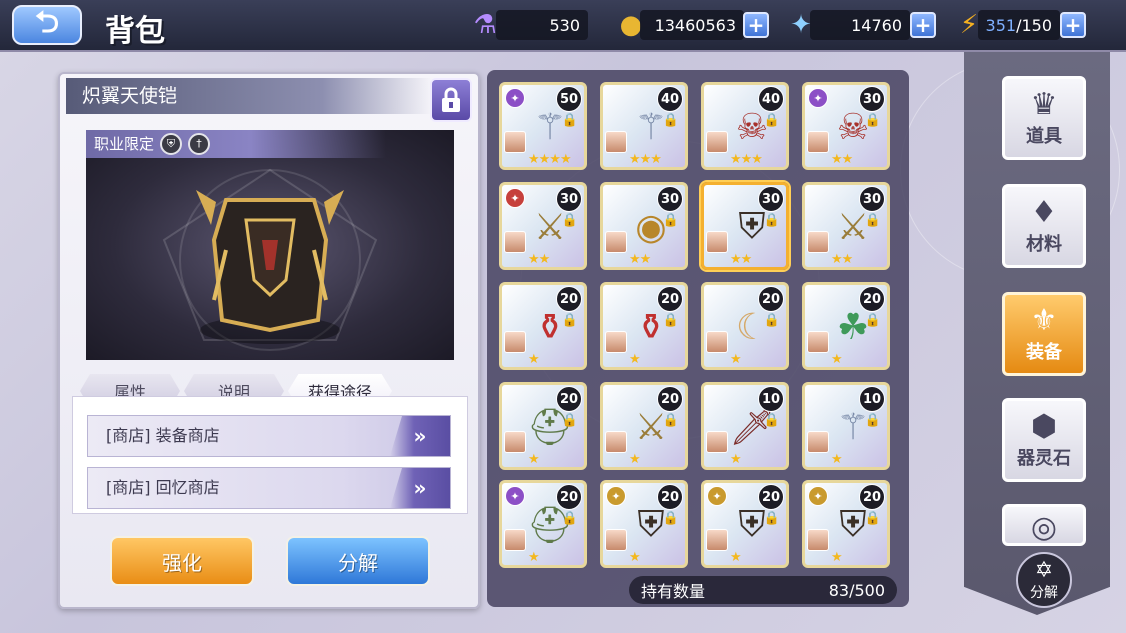  What do you see at coordinates (745, 226) in the screenshot?
I see `equipment-slot: ⛨ 30 🔒 ★★` at bounding box center [745, 226].